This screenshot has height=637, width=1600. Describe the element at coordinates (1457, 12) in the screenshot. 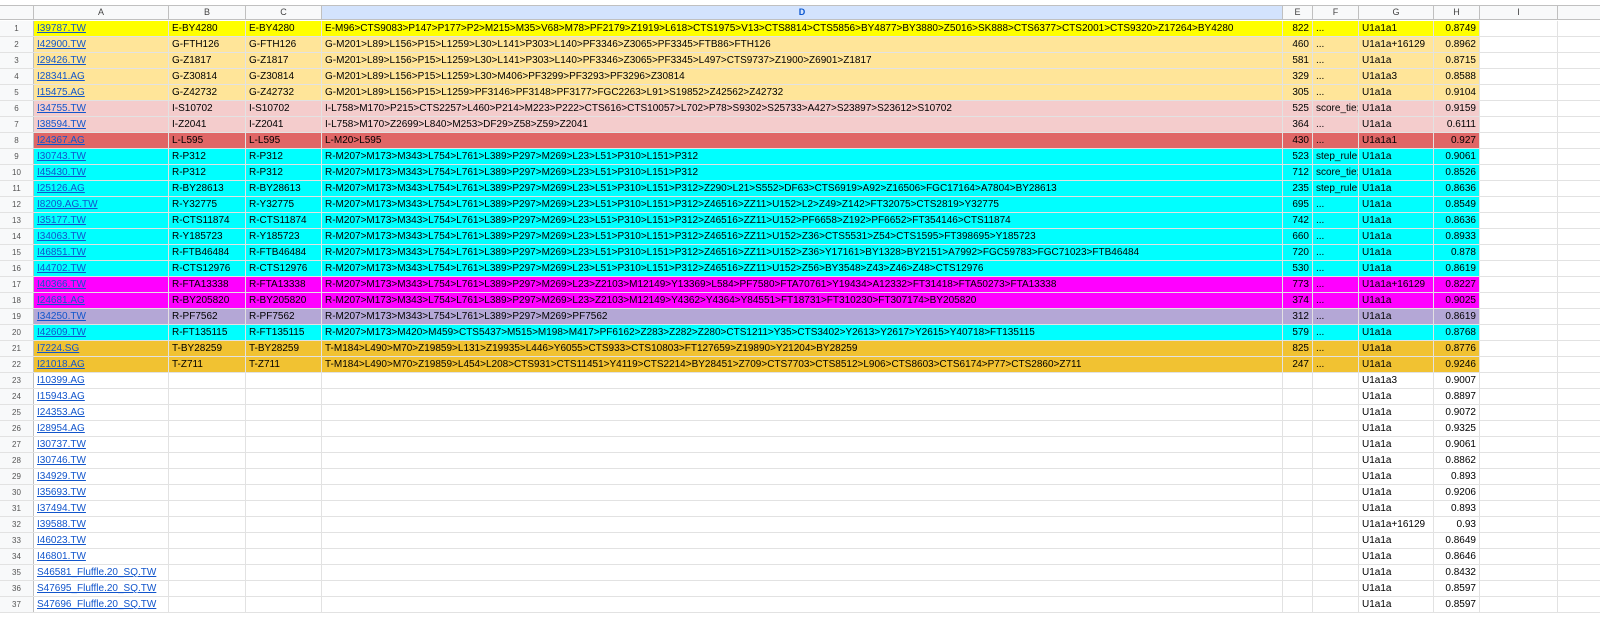

I see `column-header-h: H` at that location.